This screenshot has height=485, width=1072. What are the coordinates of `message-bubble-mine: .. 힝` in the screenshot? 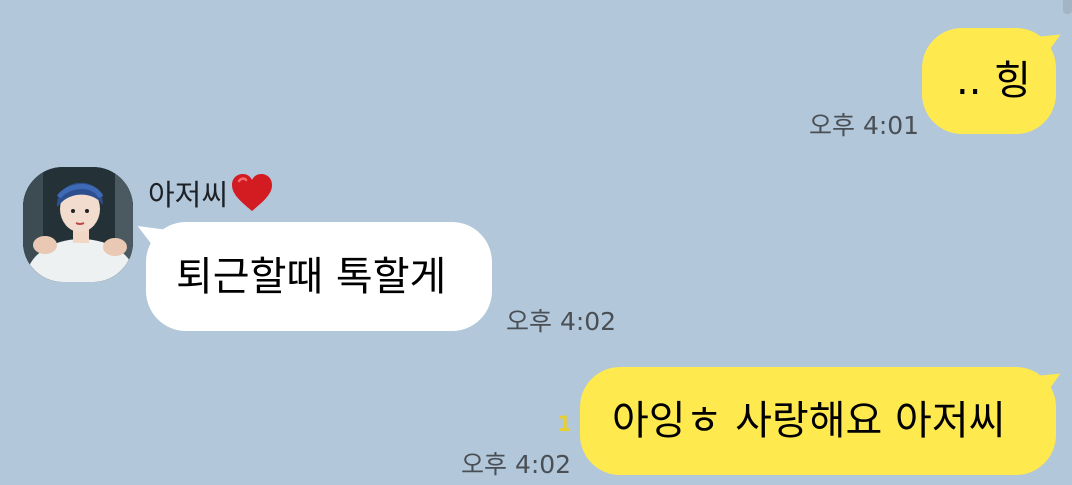 It's located at (989, 81).